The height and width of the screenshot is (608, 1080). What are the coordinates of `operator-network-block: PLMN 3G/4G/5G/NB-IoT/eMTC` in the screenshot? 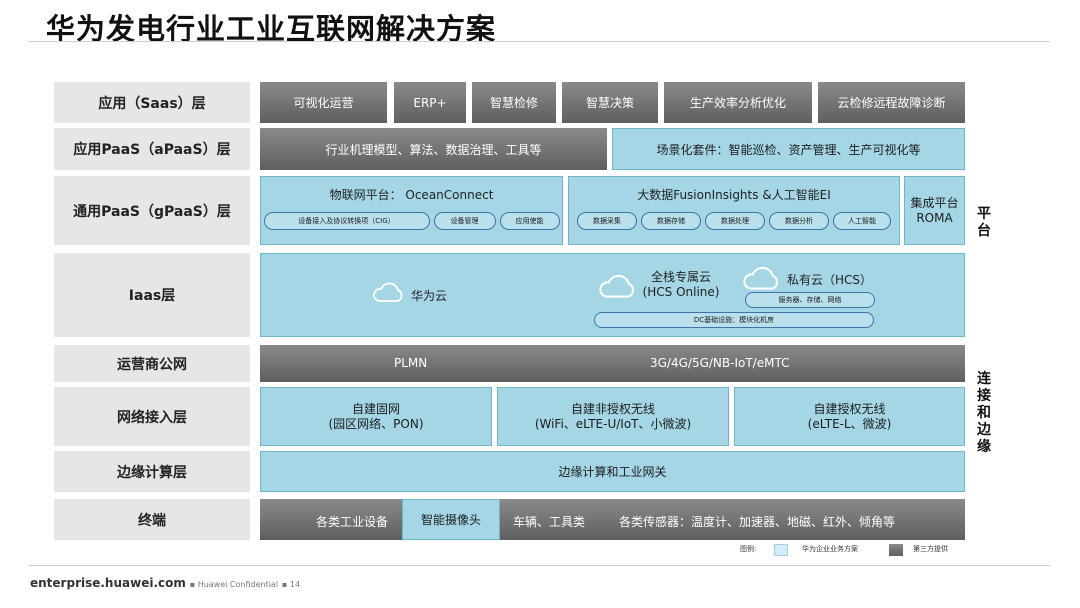 It's located at (612, 363).